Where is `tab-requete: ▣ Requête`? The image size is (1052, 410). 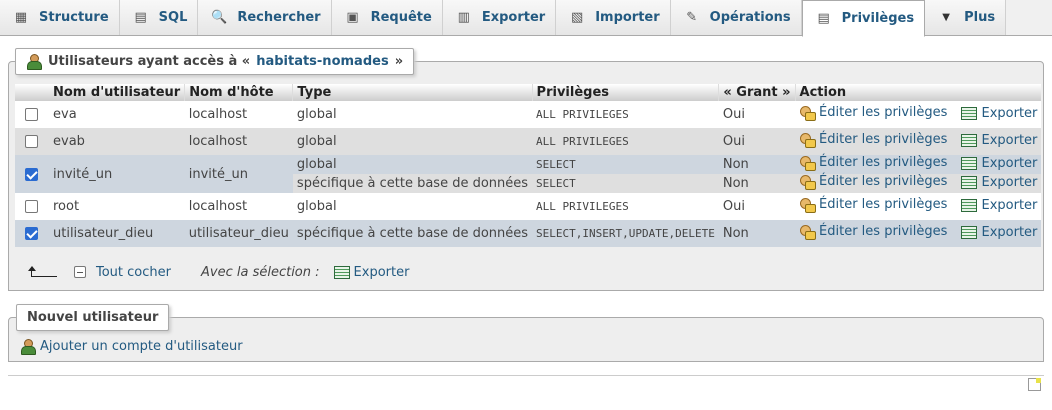 tab-requete: ▣ Requête is located at coordinates (387, 17).